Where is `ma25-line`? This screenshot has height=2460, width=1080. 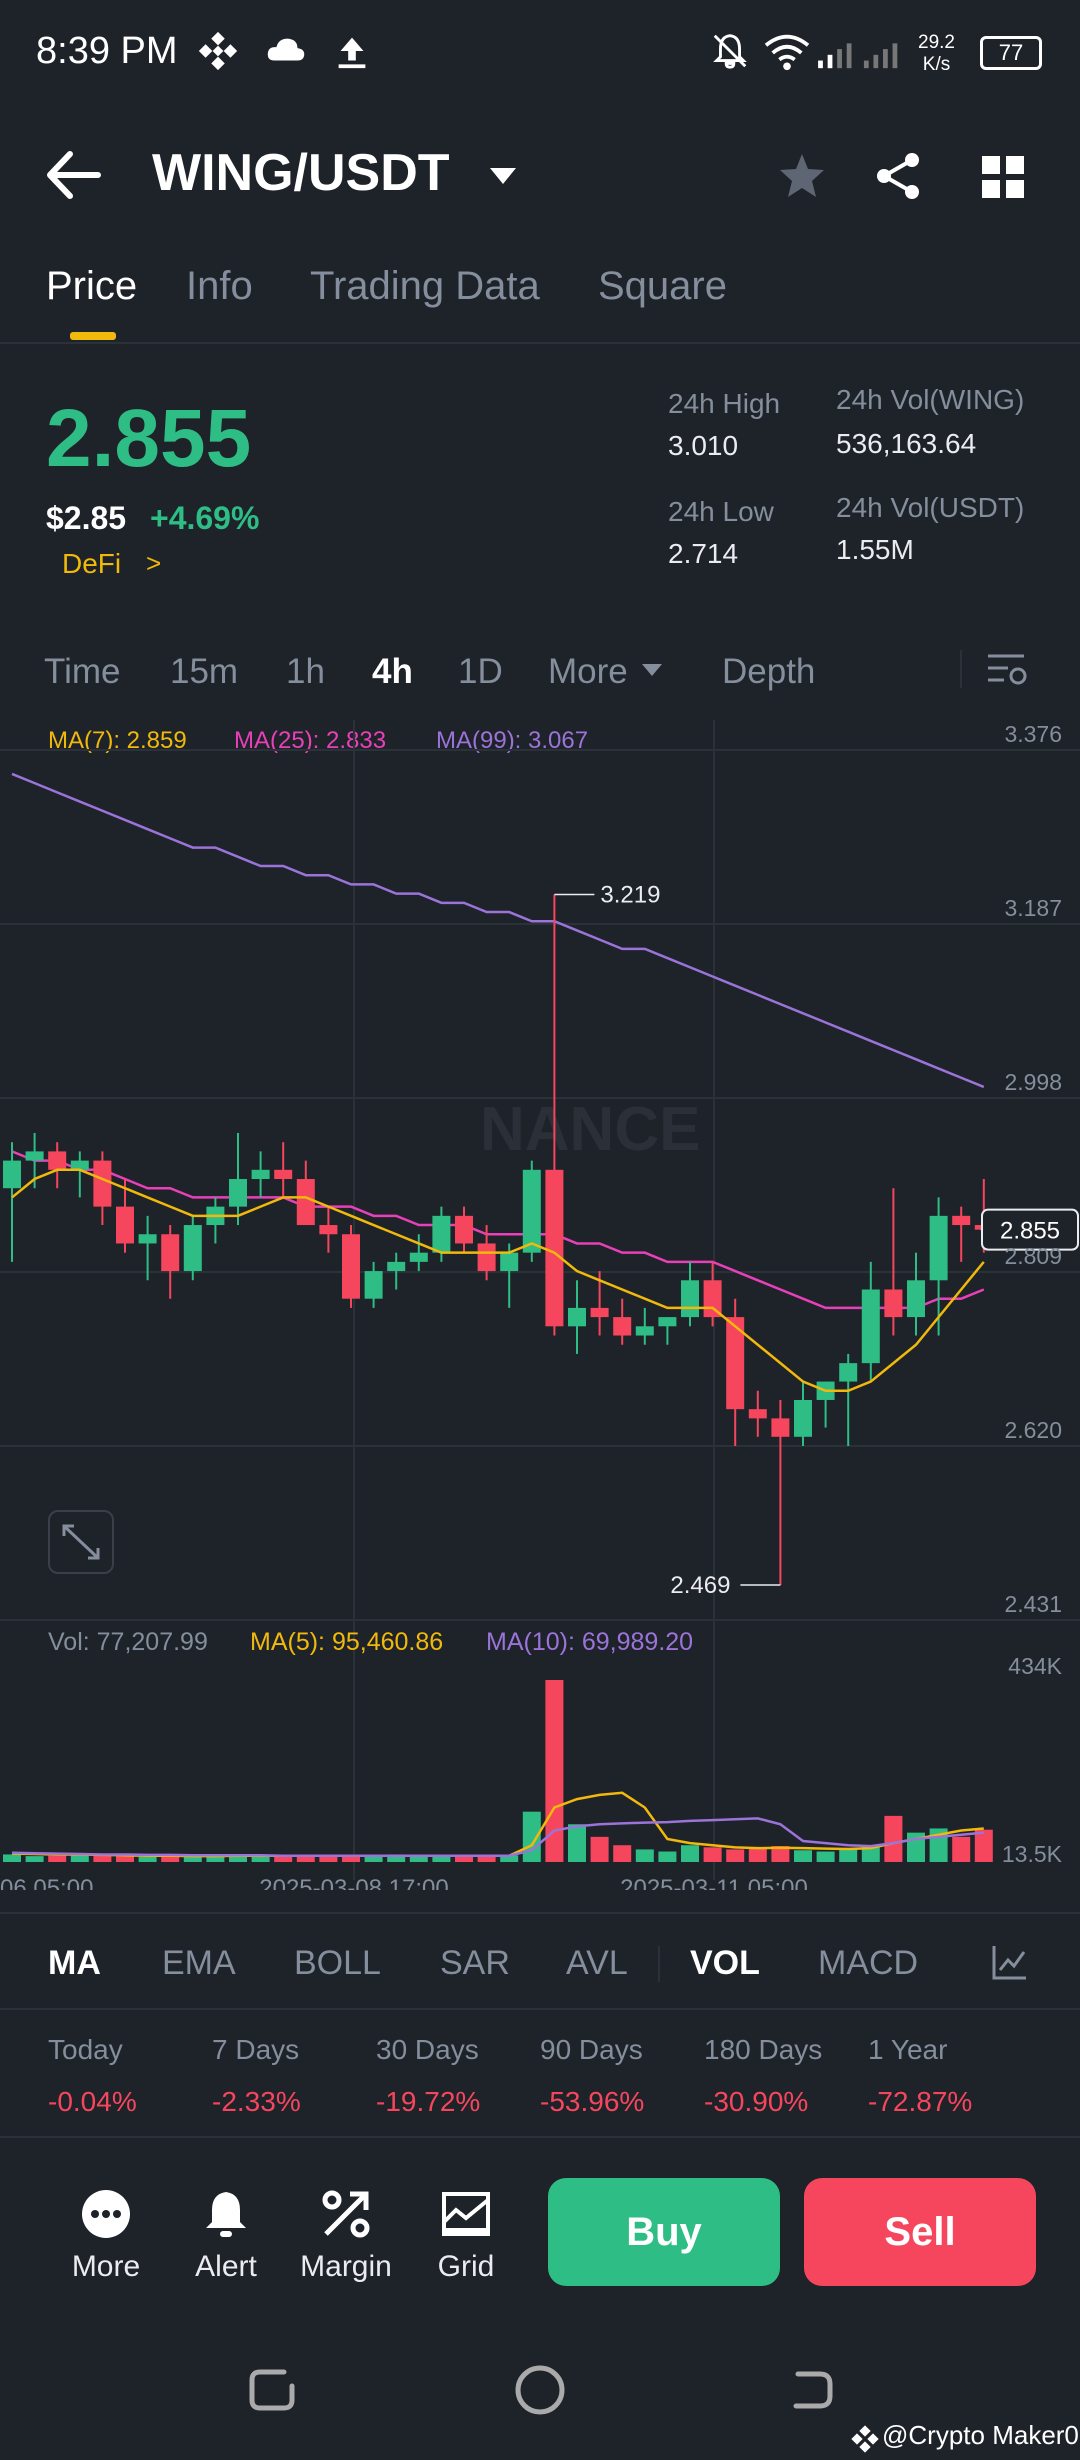 ma25-line is located at coordinates (498, 1230).